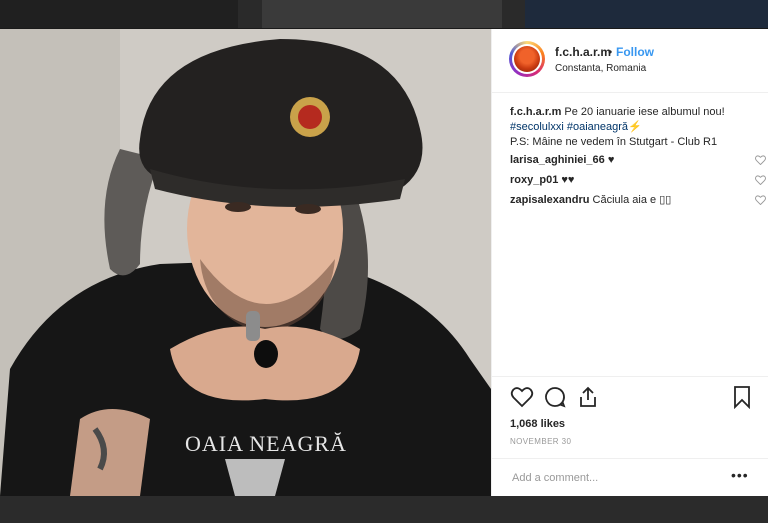 Image resolution: width=768 pixels, height=523 pixels. I want to click on comment-text: Căciula aia e ▯▯, so click(632, 200).